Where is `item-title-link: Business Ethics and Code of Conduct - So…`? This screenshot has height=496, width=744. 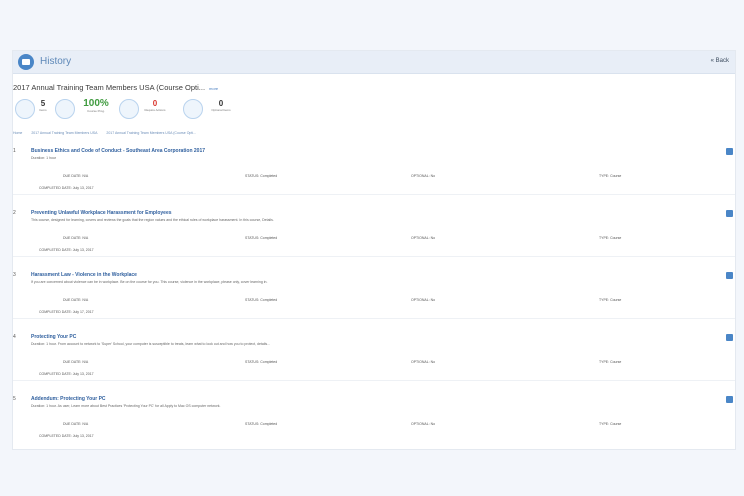 item-title-link: Business Ethics and Code of Conduct - So… is located at coordinates (118, 151).